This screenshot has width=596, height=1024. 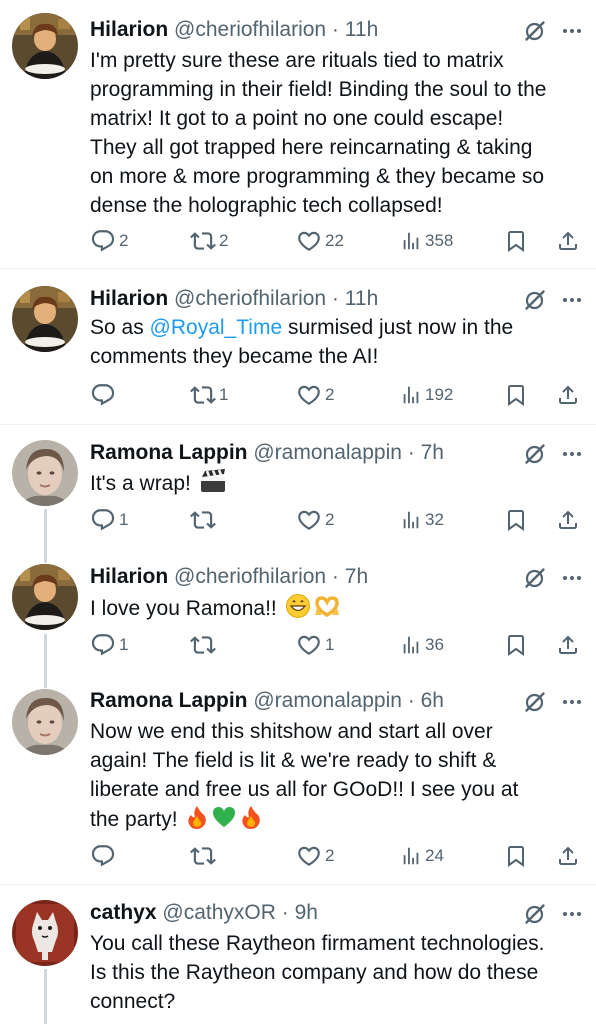 What do you see at coordinates (326, 607) in the screenshot?
I see `heart-hands-icon` at bounding box center [326, 607].